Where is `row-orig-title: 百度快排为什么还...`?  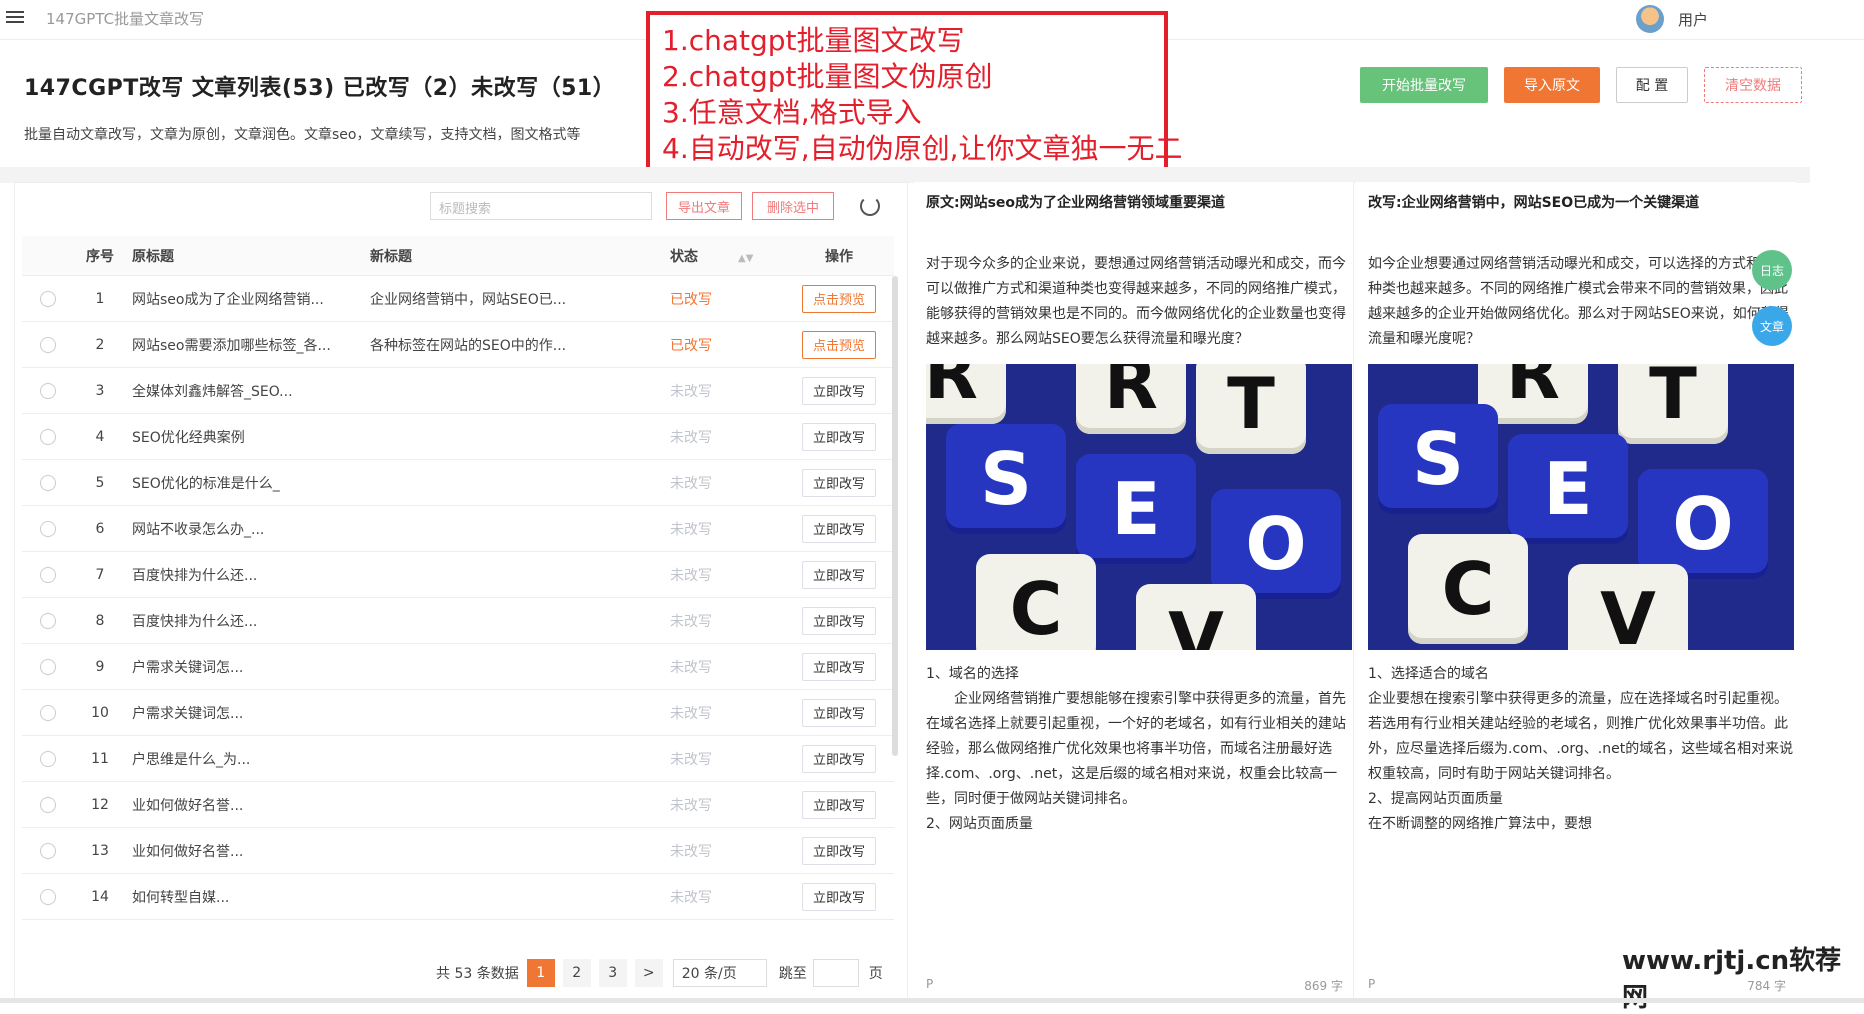
row-orig-title: 百度快排为什么还... is located at coordinates (195, 621).